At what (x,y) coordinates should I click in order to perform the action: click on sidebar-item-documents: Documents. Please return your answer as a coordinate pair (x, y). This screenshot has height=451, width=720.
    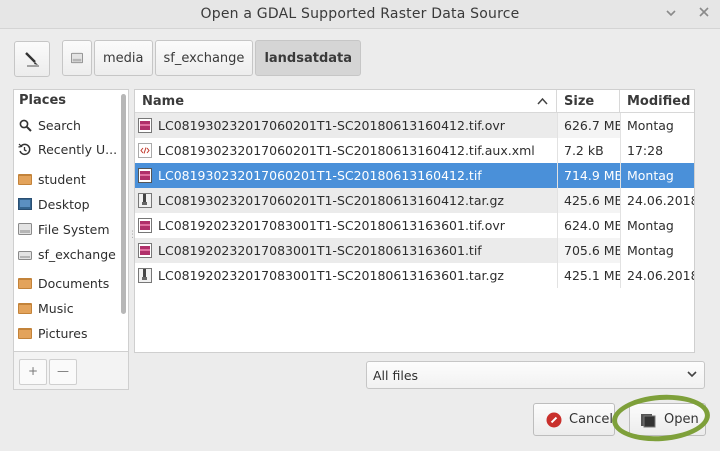
    Looking at the image, I should click on (65, 283).